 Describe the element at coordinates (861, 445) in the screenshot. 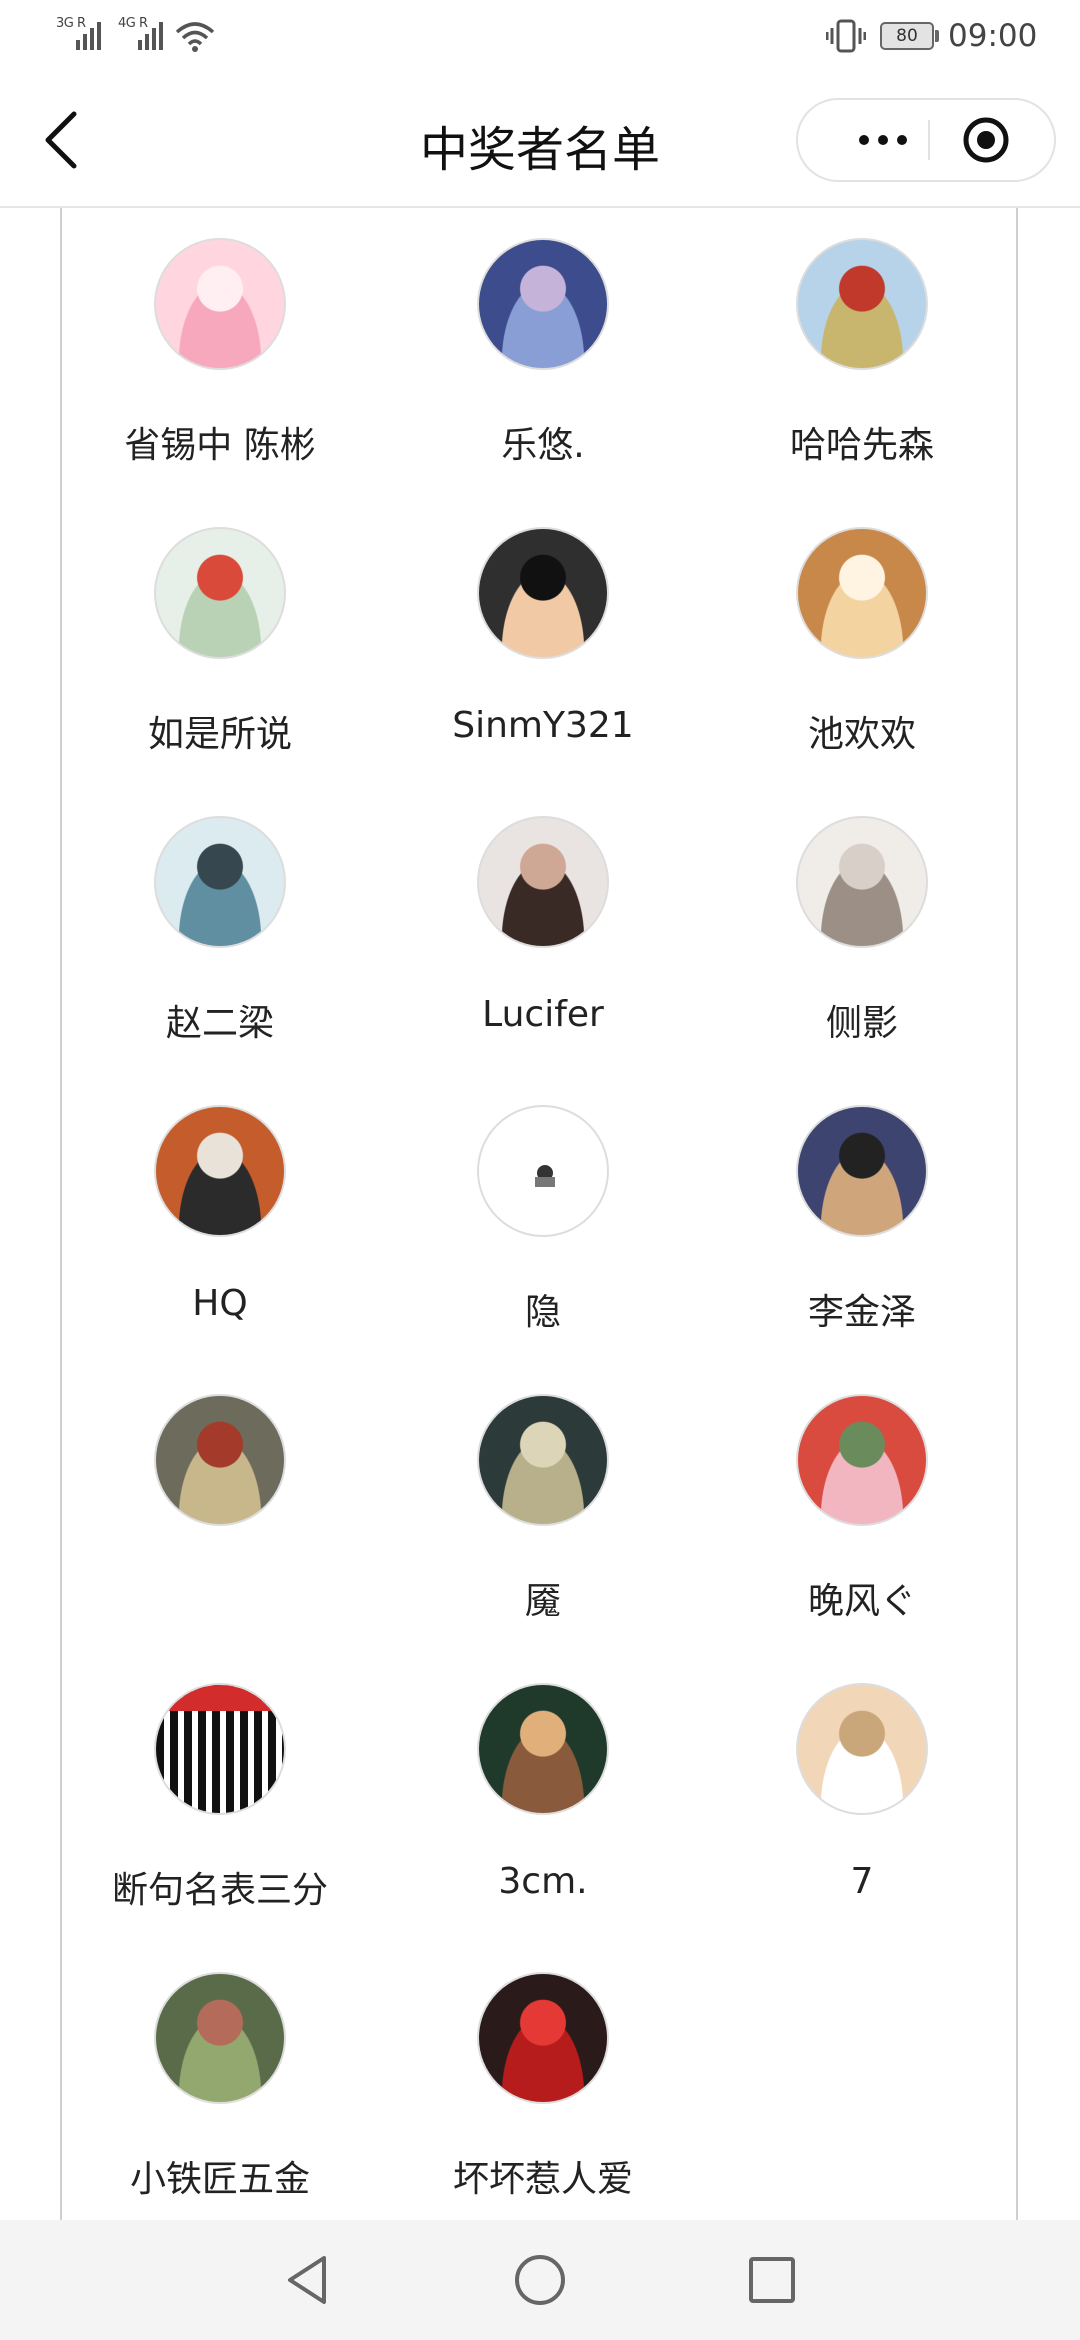

I see `winner-name: 哈哈先森` at that location.